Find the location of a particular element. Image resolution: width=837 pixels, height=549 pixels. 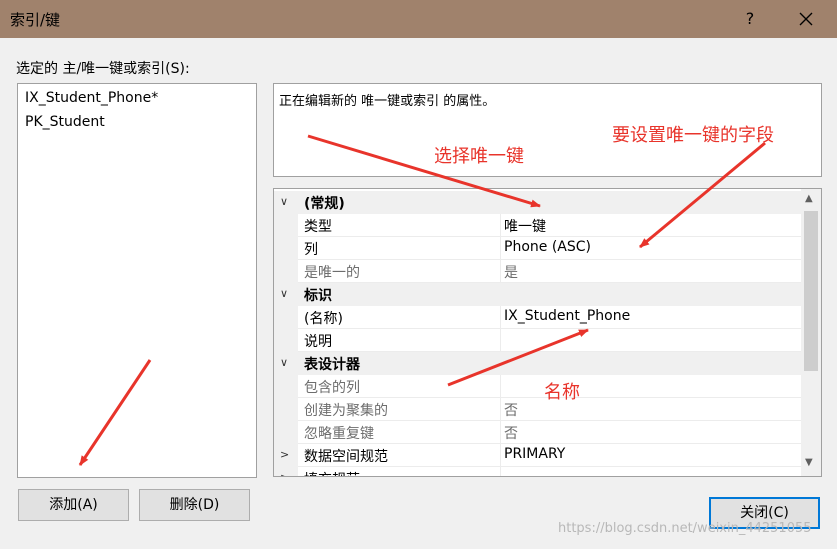

scroll-thumb is located at coordinates (811, 291).